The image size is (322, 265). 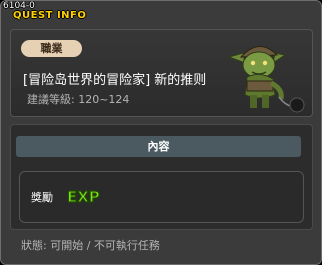 I want to click on exp-text: EXP, so click(x=83, y=196).